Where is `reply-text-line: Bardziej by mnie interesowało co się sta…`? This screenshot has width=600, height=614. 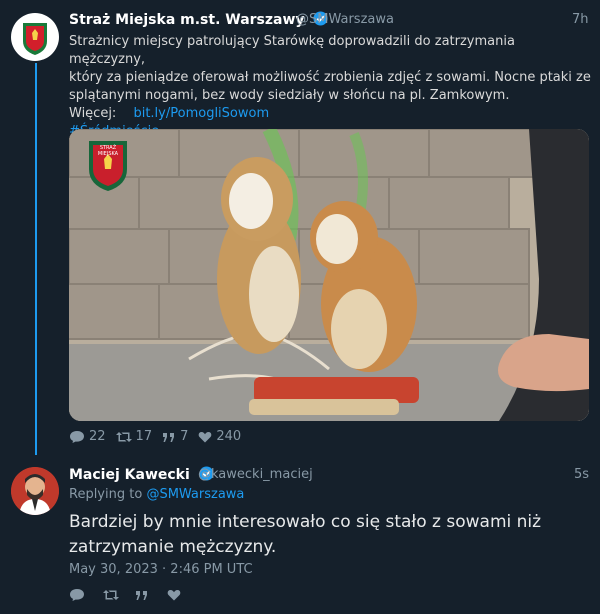 reply-text-line: Bardziej by mnie interesowało co się sta… is located at coordinates (305, 522).